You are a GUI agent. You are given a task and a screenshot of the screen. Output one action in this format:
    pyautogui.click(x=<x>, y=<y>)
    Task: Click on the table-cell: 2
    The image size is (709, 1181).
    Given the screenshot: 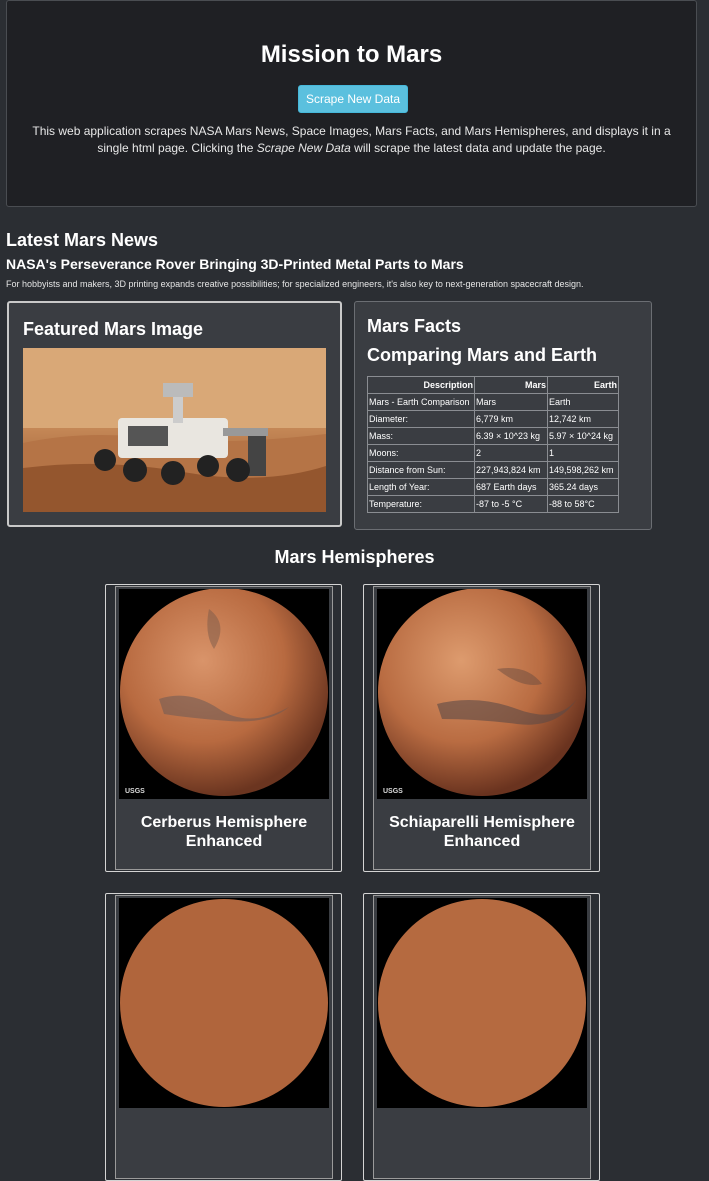 What is the action you would take?
    pyautogui.click(x=511, y=453)
    